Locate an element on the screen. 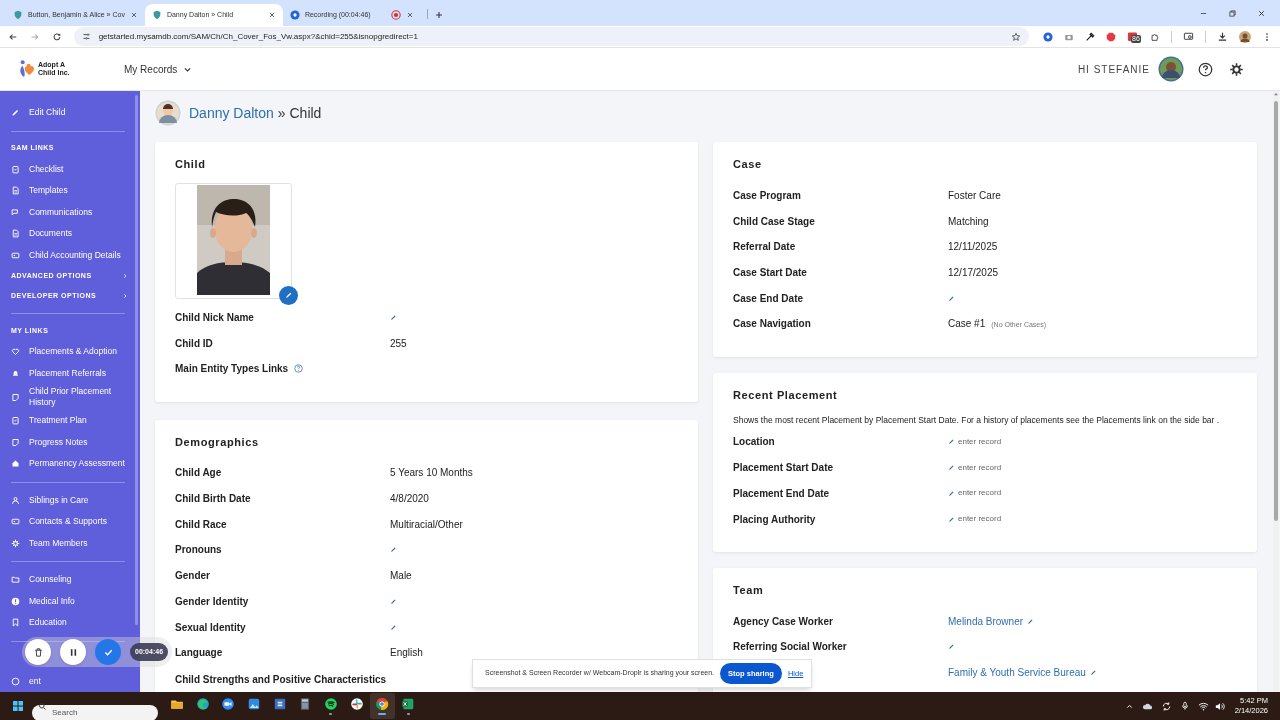 Image resolution: width=1280 pixels, height=720 pixels. eyedropper-icon is located at coordinates (1090, 36).